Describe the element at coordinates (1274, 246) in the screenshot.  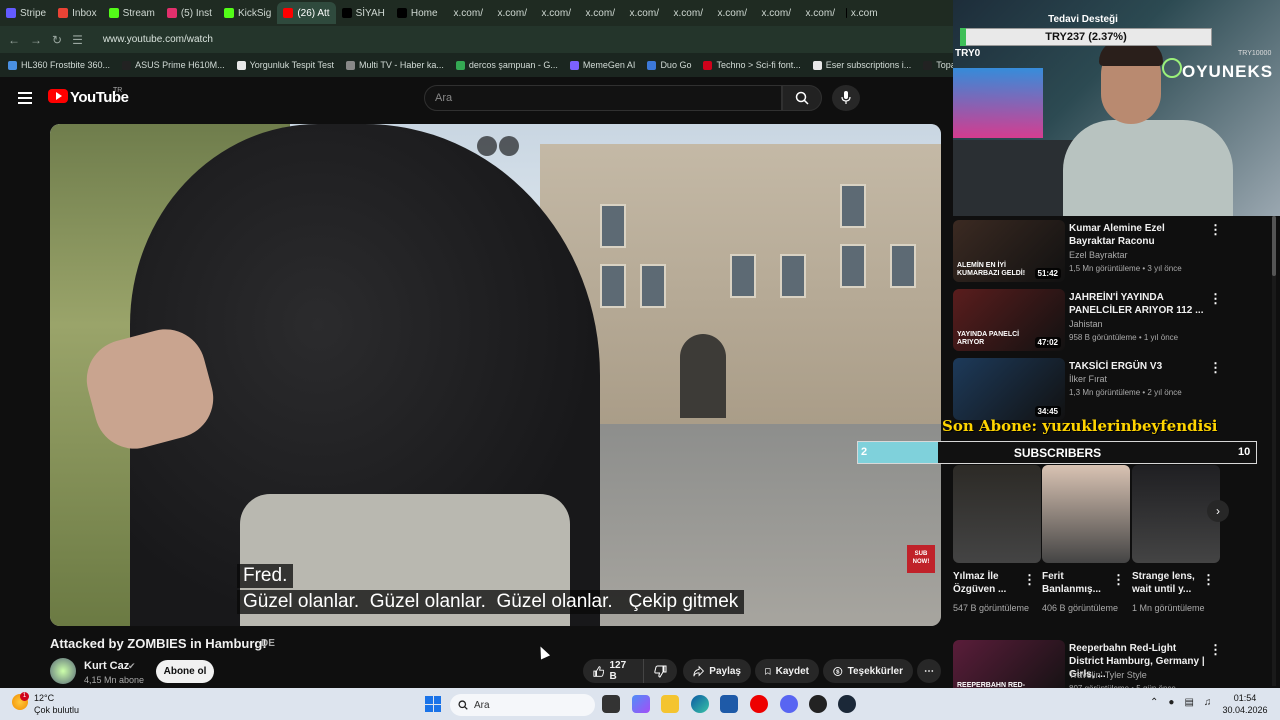
I see `scrollbar-thumb` at that location.